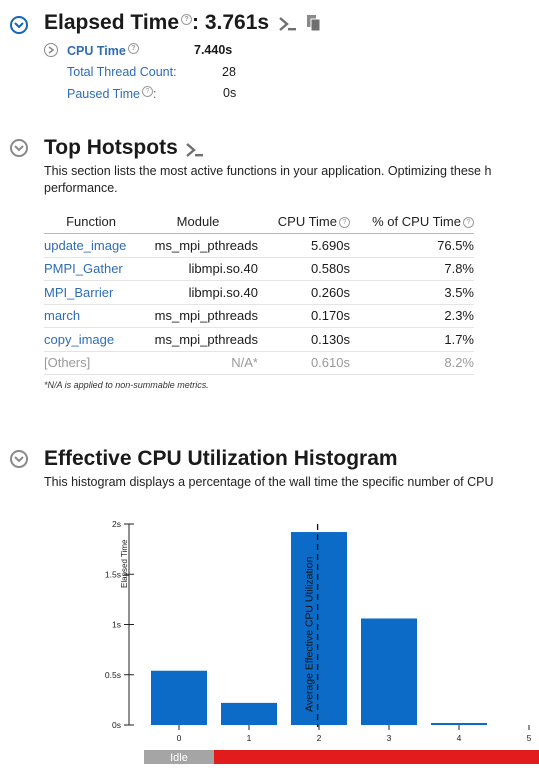  What do you see at coordinates (389, 738) in the screenshot?
I see `x-tick-label: 3` at bounding box center [389, 738].